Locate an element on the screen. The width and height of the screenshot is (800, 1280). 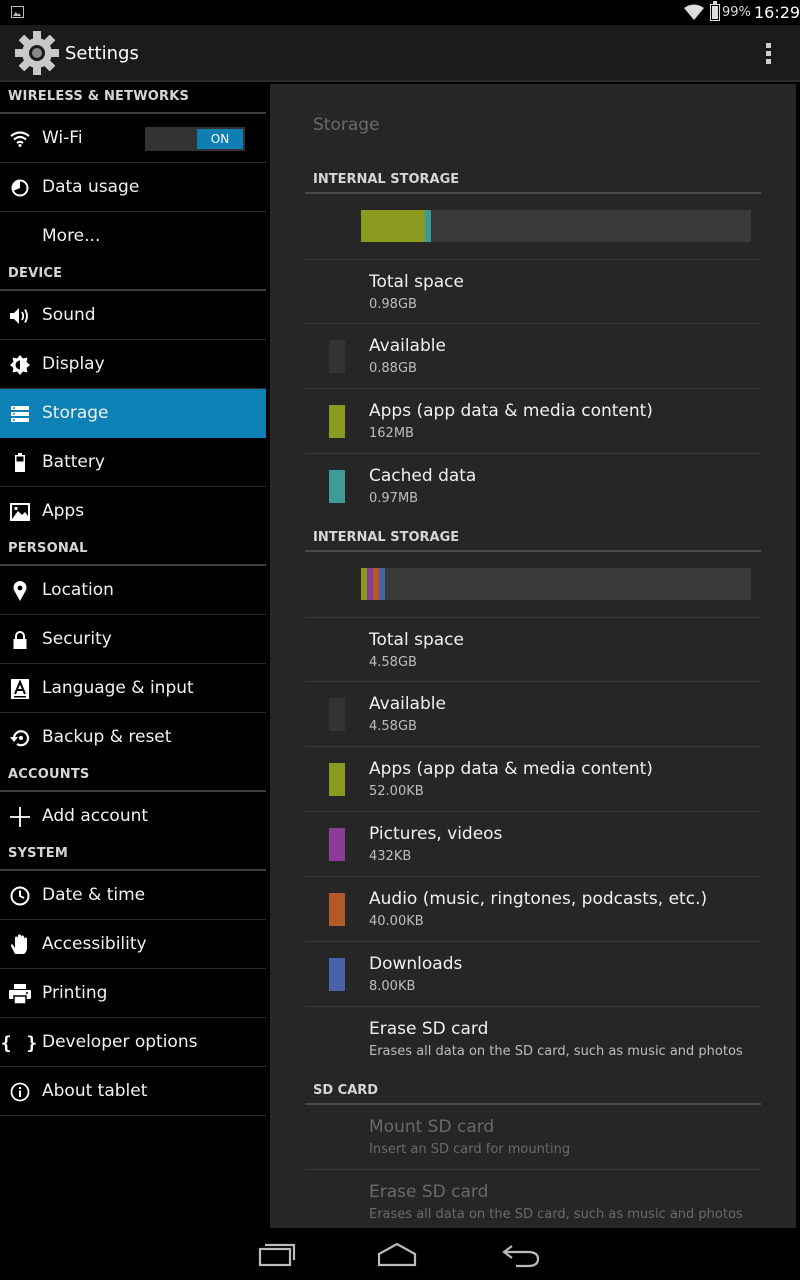
sidebar-item-printing: Printing is located at coordinates (133, 993).